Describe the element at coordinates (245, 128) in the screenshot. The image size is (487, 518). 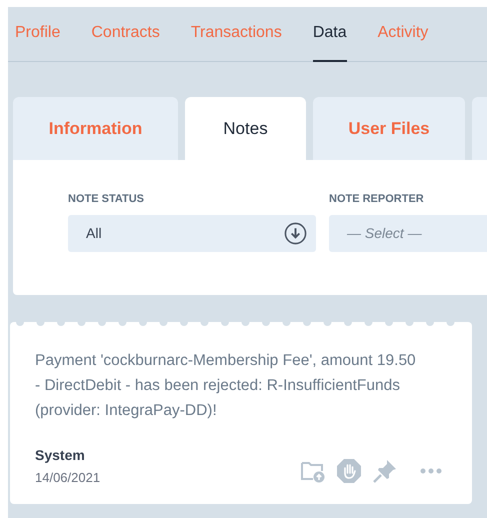
I see `section-tab: Notes` at that location.